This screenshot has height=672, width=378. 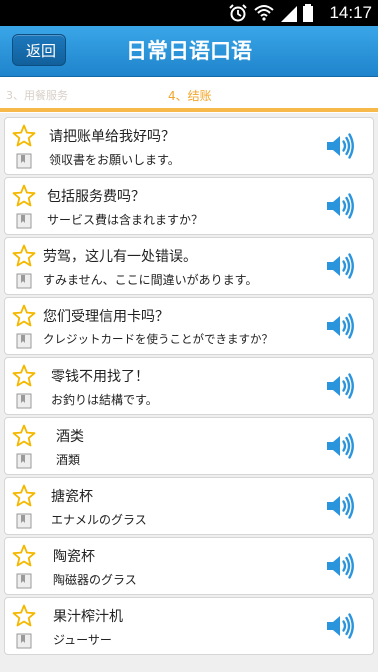 I want to click on list-item: 果汁榨汁机 ジューサー, so click(x=189, y=626).